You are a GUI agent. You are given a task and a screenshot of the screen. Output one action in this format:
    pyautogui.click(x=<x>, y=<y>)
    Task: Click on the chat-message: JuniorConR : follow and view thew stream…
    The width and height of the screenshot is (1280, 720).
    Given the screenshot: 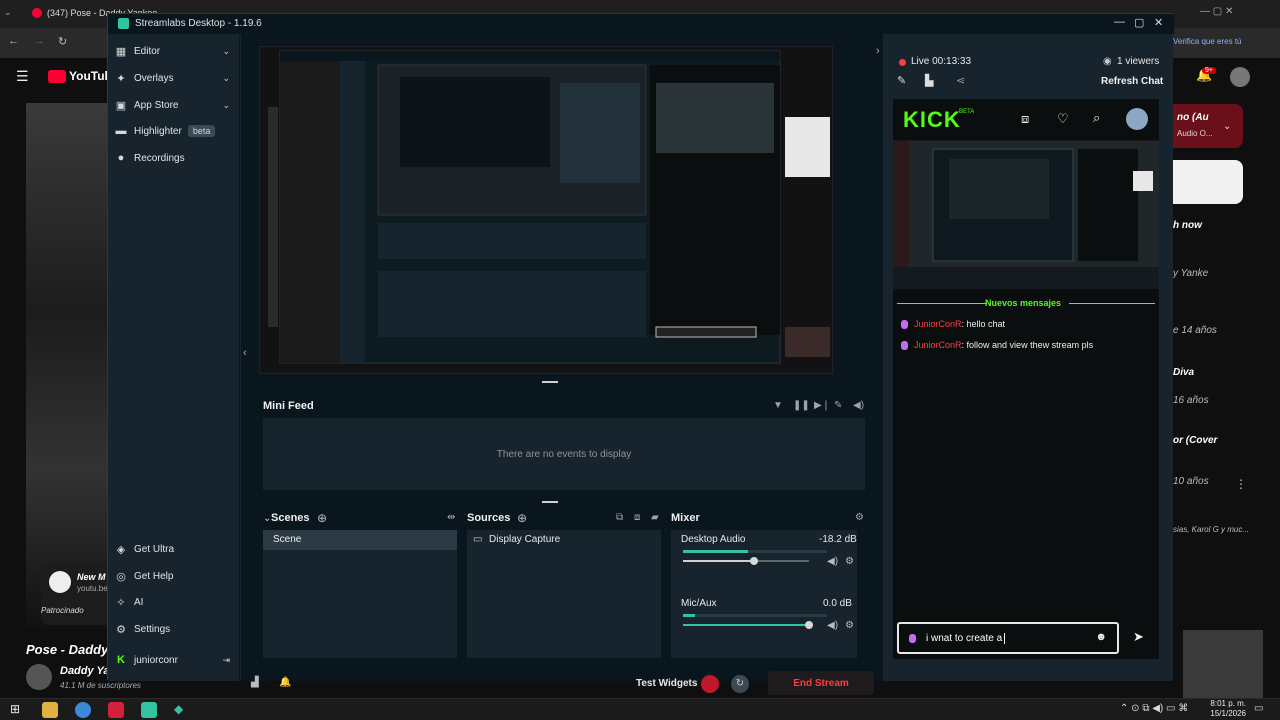 What is the action you would take?
    pyautogui.click(x=997, y=345)
    